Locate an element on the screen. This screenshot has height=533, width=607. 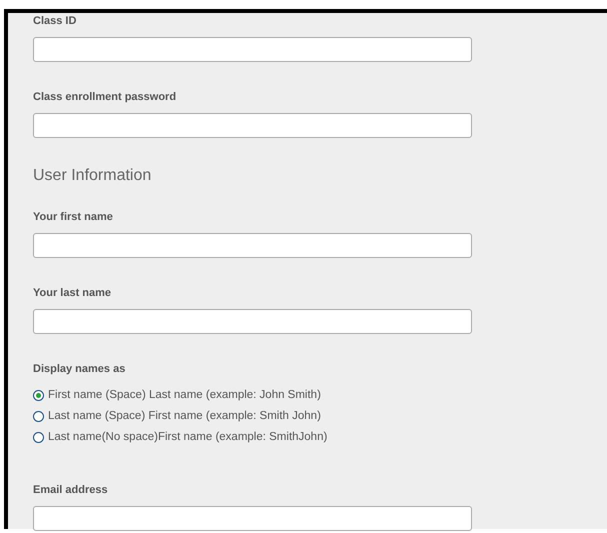
radio-label: First name (Space) Last name (example: John Smith) is located at coordinates (184, 395).